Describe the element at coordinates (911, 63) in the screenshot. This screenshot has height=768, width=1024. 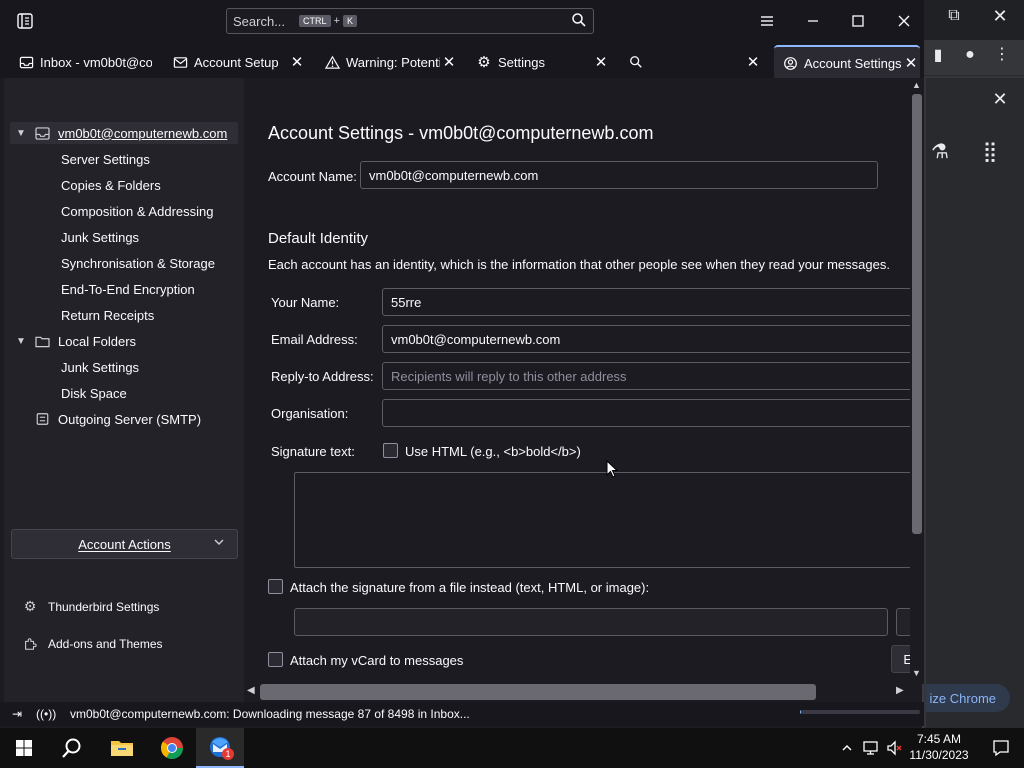
I see `tab-account-settings-close-icon: ✕` at that location.